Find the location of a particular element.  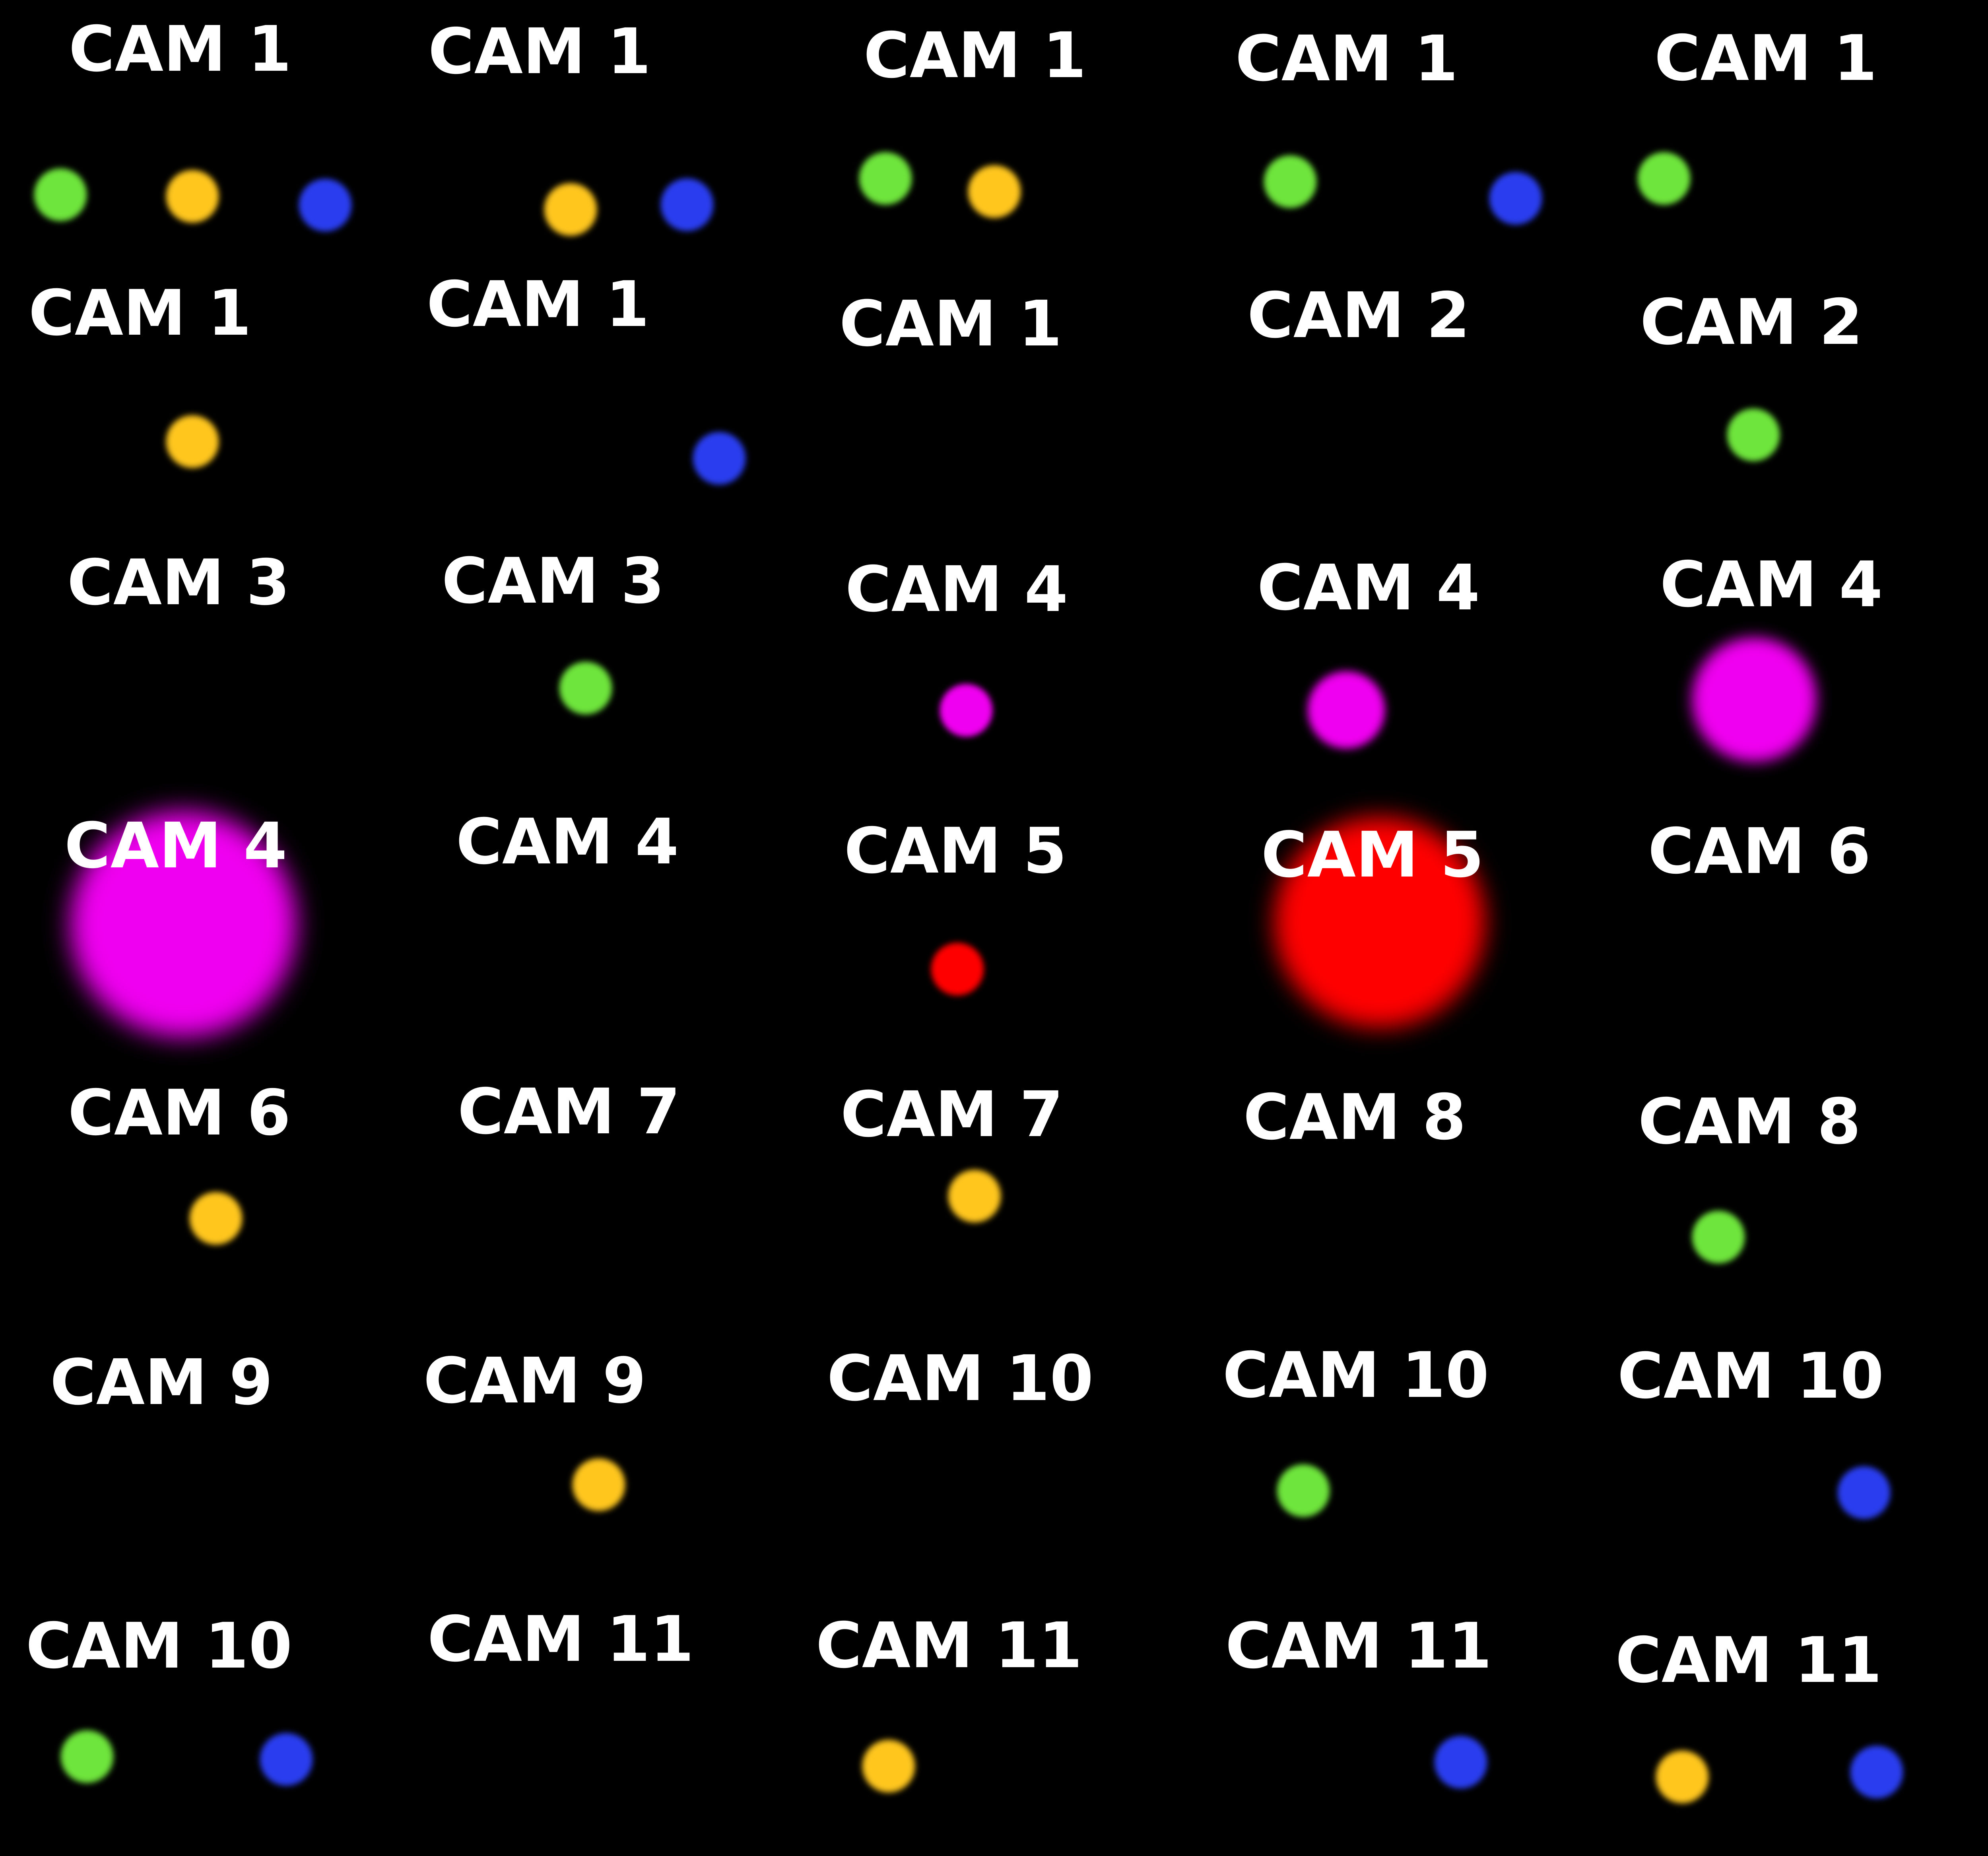

red-dot is located at coordinates (957, 969).